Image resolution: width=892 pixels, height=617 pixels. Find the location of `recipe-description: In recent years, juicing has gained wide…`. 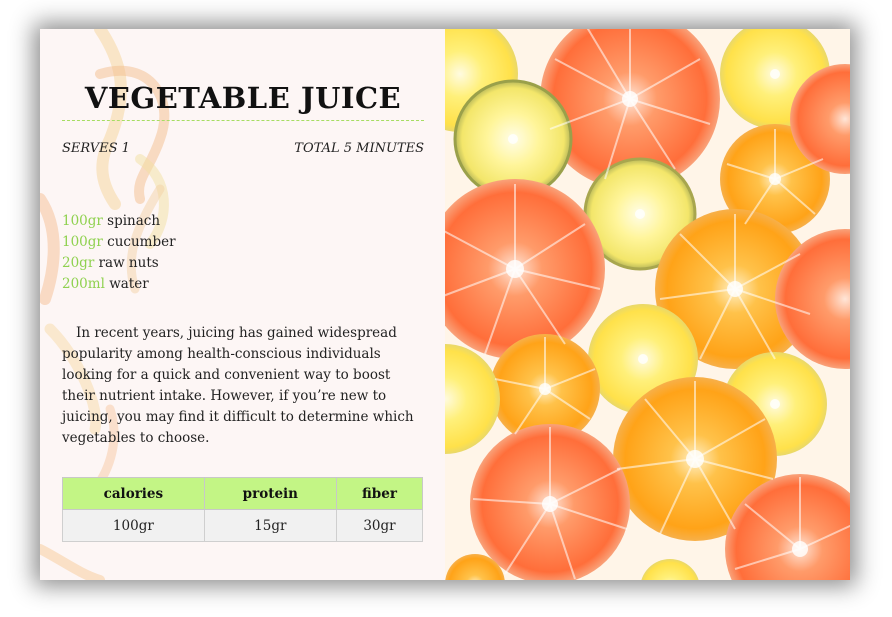

recipe-description: In recent years, juicing has gained wide… is located at coordinates (238, 385).